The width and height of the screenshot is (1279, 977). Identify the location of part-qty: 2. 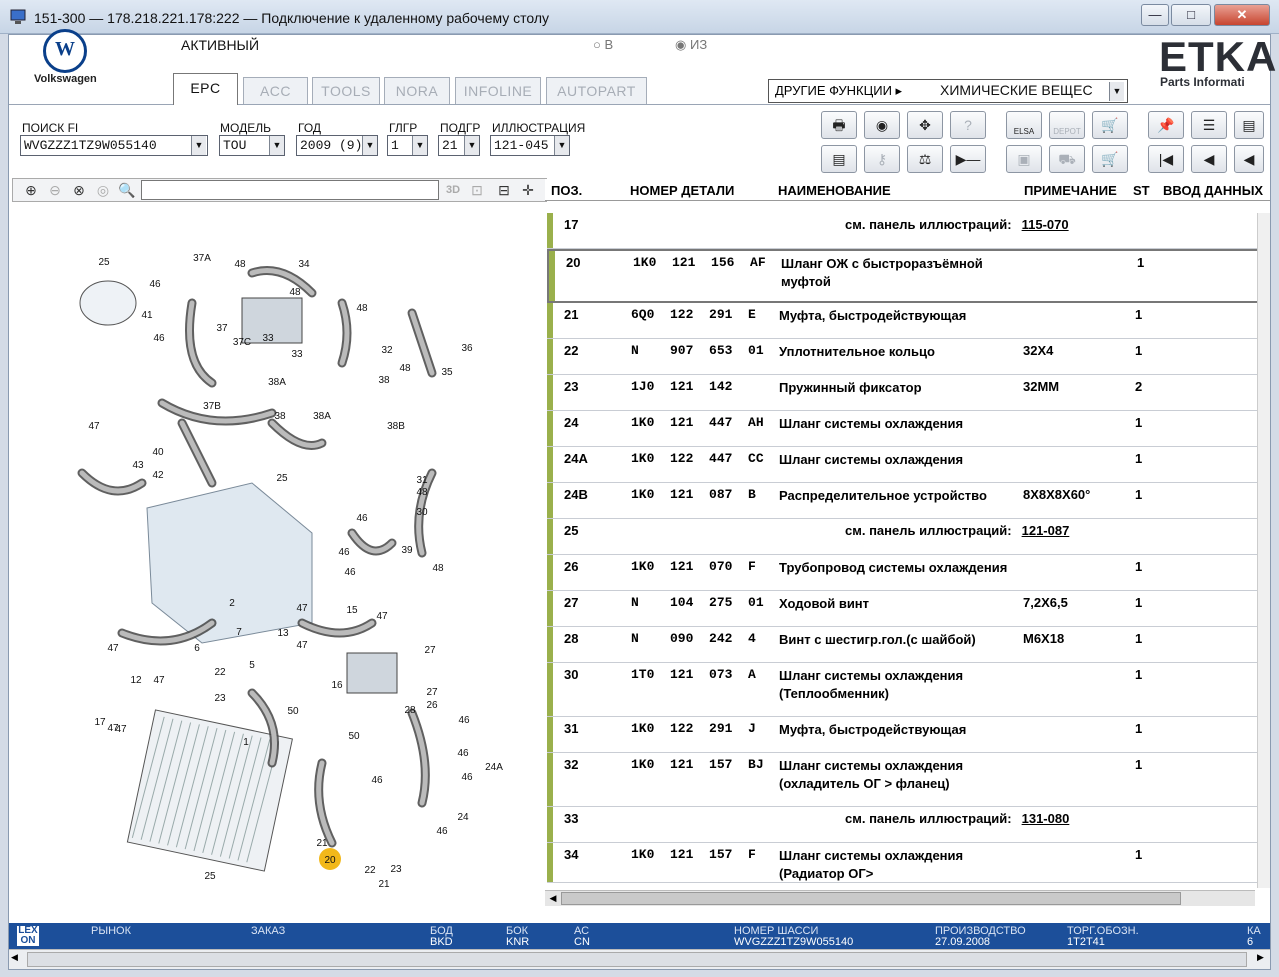
(1139, 386).